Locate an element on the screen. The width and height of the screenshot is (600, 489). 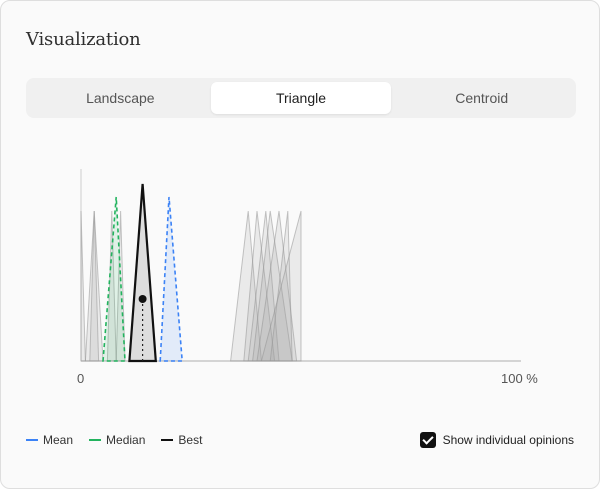
legend-label-median: Median is located at coordinates (126, 440).